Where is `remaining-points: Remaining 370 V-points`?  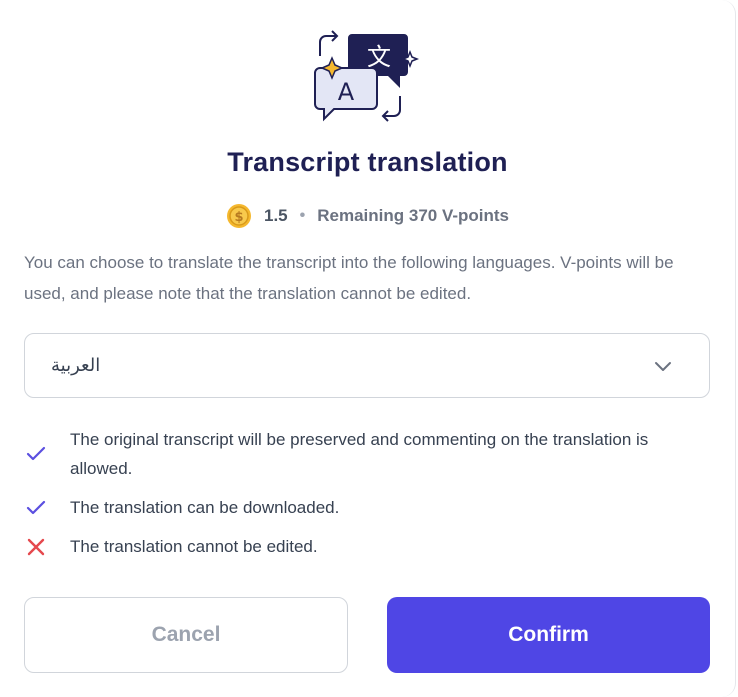
remaining-points: Remaining 370 V-points is located at coordinates (413, 215).